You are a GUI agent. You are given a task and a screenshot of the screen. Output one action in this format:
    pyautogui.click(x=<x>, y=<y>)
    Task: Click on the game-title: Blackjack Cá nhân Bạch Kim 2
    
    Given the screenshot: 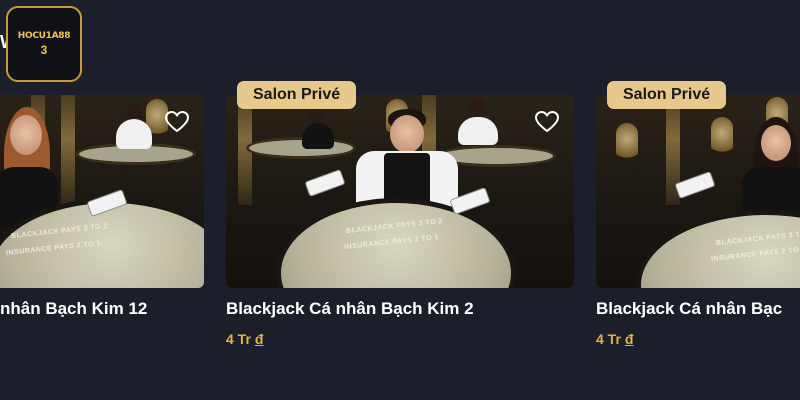 What is the action you would take?
    pyautogui.click(x=350, y=309)
    